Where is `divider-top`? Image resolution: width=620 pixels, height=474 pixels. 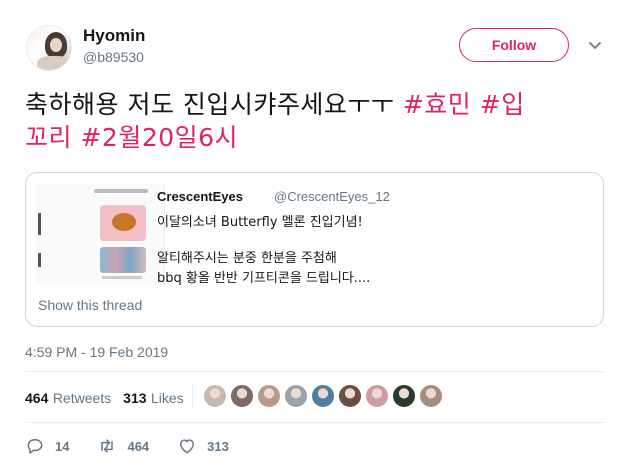
divider-top is located at coordinates (314, 371).